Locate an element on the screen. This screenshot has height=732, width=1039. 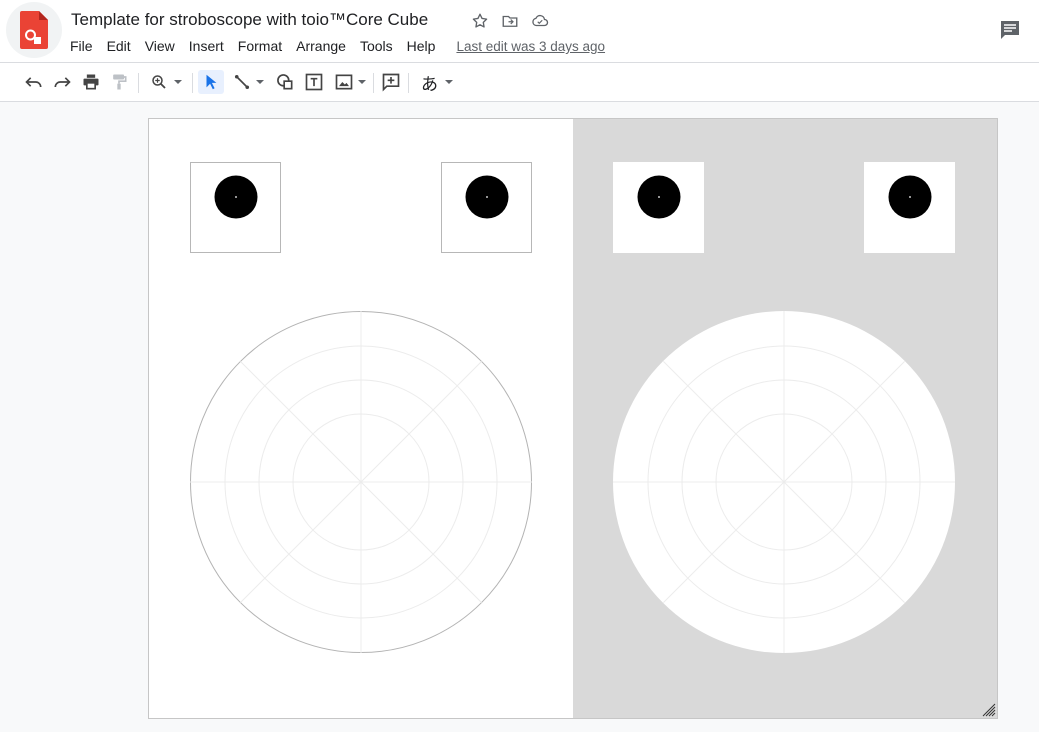
star-icon is located at coordinates (480, 21).